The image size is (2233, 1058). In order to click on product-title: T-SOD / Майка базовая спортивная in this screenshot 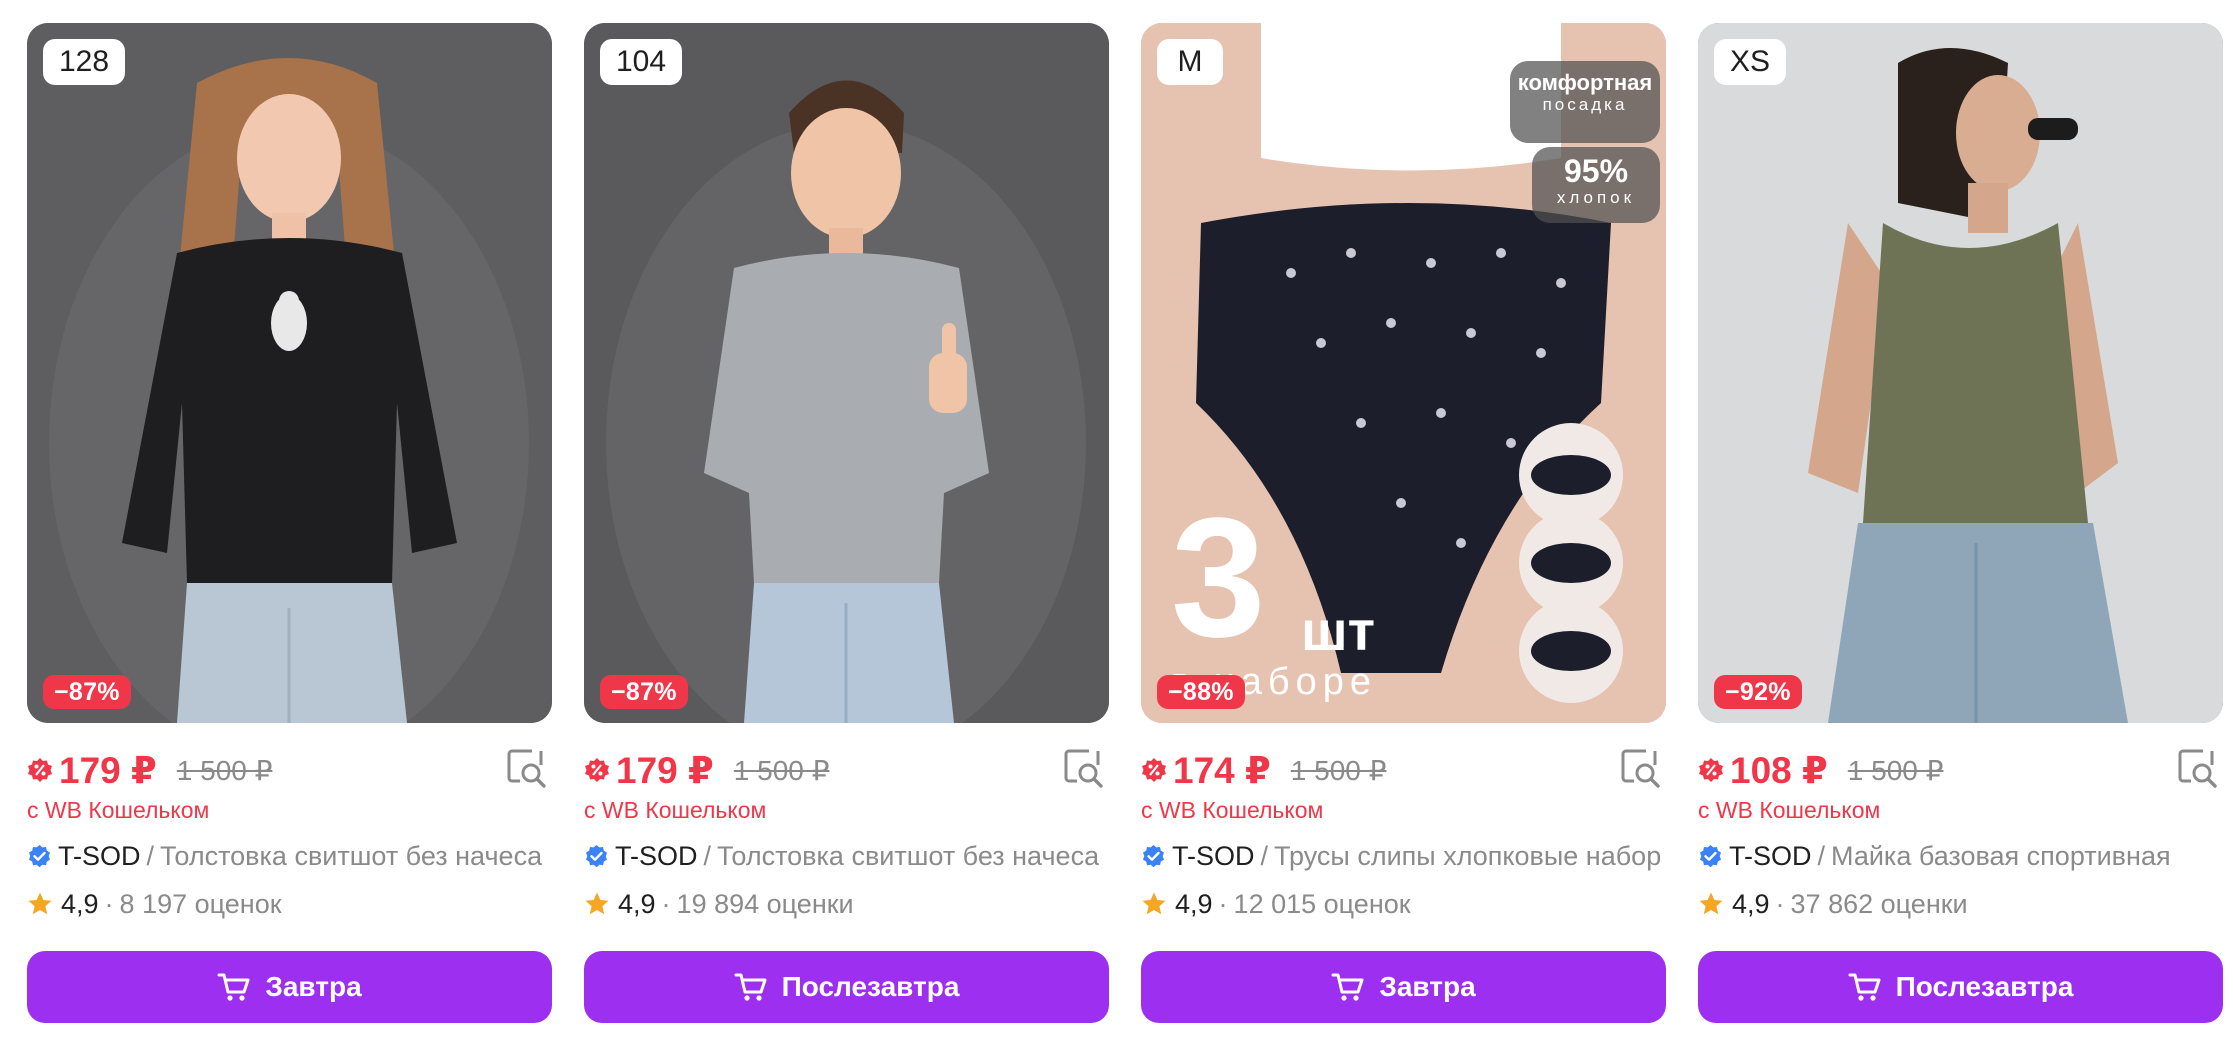, I will do `click(1960, 856)`.